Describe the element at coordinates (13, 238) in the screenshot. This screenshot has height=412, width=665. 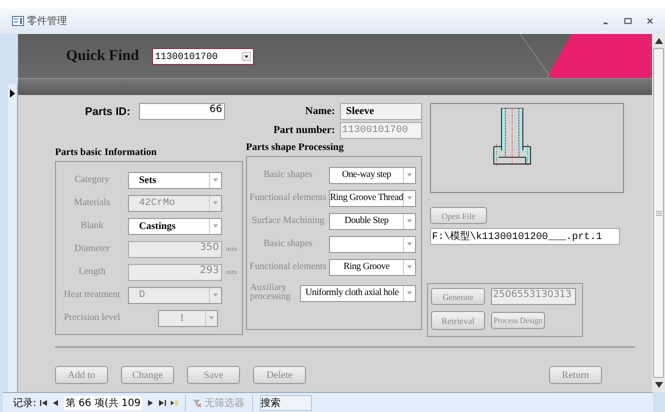
I see `record-selector` at that location.